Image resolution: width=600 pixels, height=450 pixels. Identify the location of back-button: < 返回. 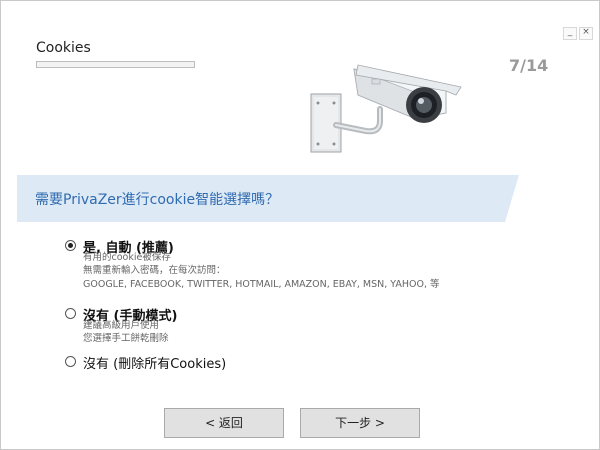
(224, 423).